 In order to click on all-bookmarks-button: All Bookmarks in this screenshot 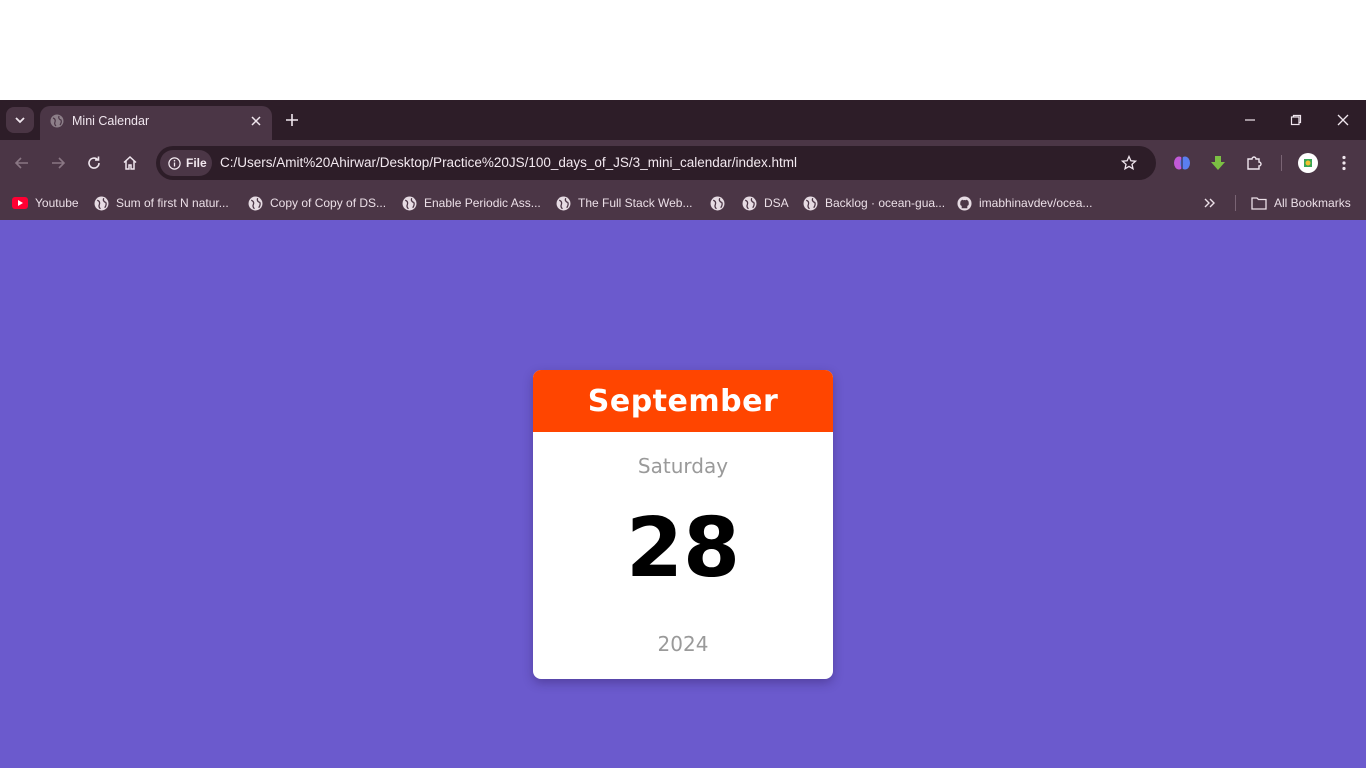, I will do `click(1301, 203)`.